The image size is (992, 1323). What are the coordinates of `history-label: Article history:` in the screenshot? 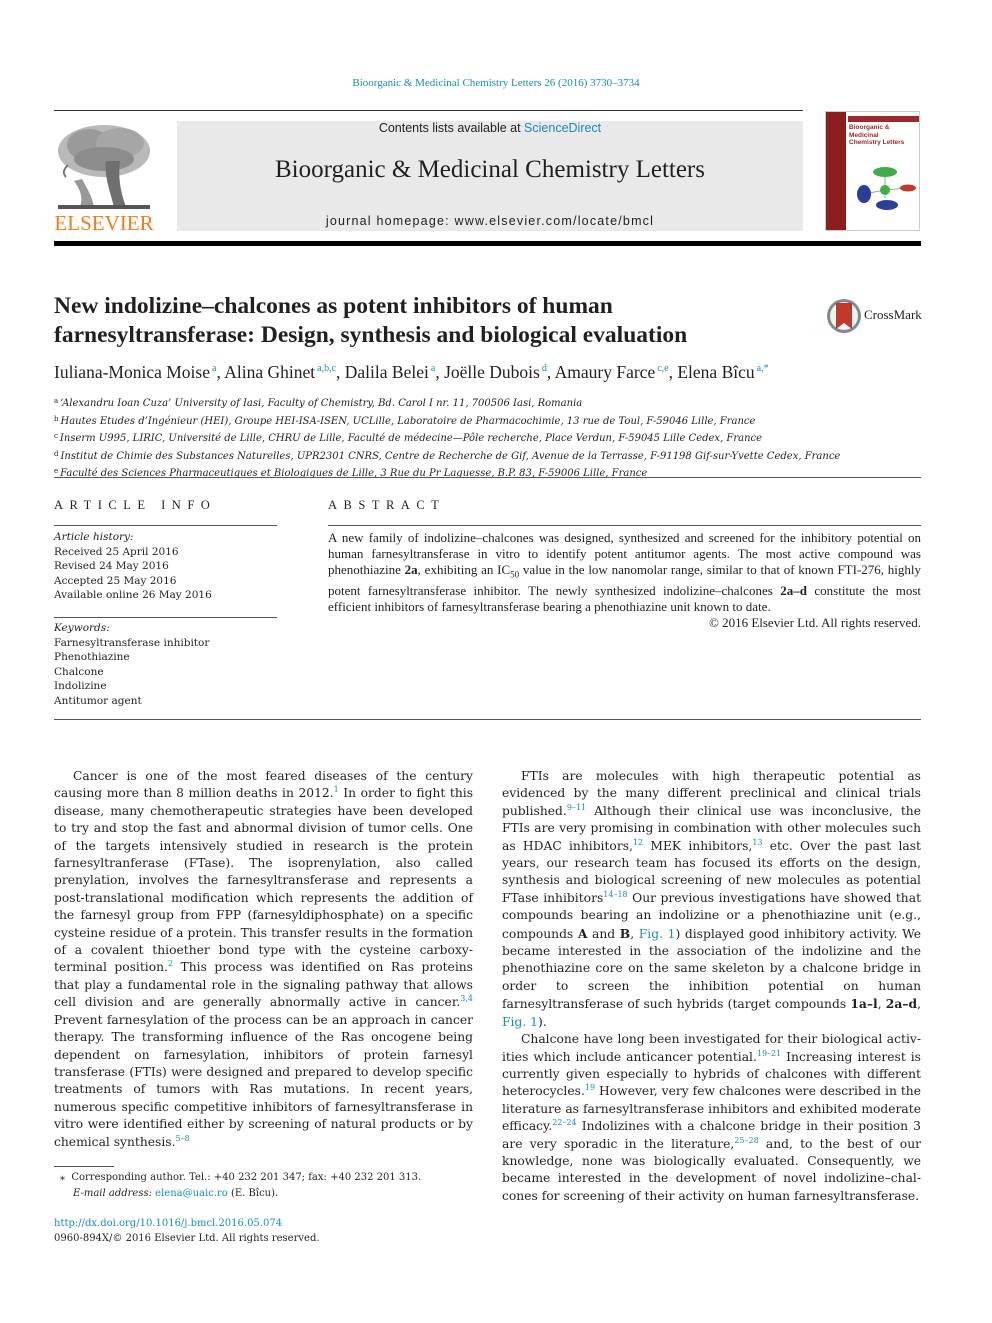 It's located at (94, 537).